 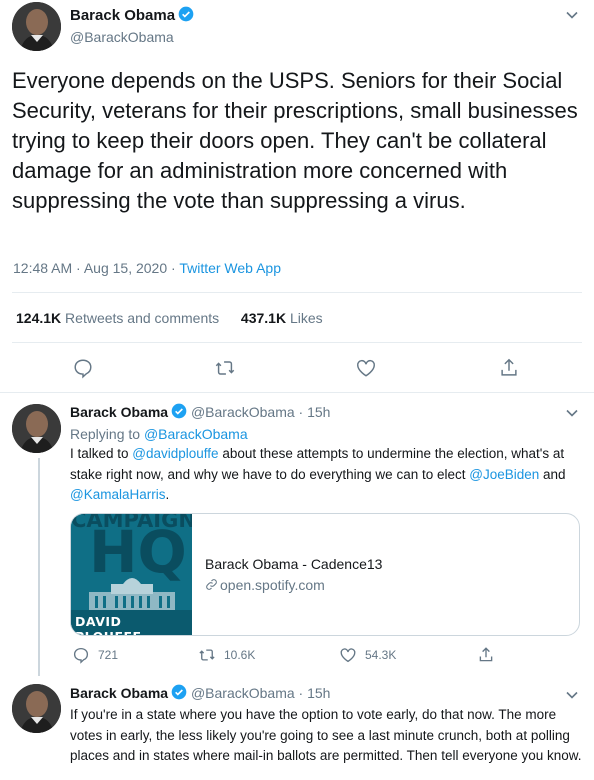 What do you see at coordinates (39, 567) in the screenshot?
I see `thread-line` at bounding box center [39, 567].